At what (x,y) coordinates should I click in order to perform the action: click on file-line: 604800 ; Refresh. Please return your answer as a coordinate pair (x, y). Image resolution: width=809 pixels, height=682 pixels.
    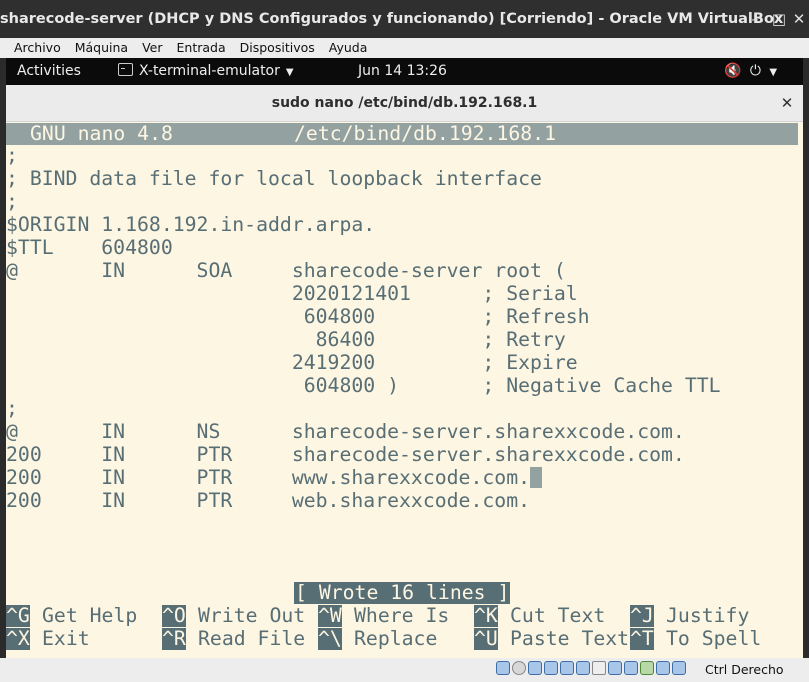
    Looking at the image, I should click on (298, 316).